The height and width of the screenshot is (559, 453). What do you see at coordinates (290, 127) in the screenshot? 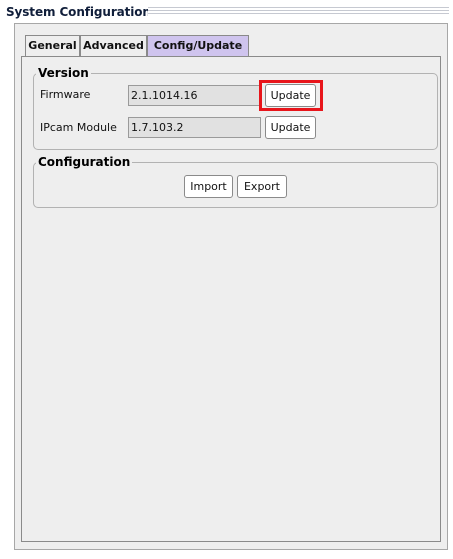
I see `ipcam-module-update-button: Update` at bounding box center [290, 127].